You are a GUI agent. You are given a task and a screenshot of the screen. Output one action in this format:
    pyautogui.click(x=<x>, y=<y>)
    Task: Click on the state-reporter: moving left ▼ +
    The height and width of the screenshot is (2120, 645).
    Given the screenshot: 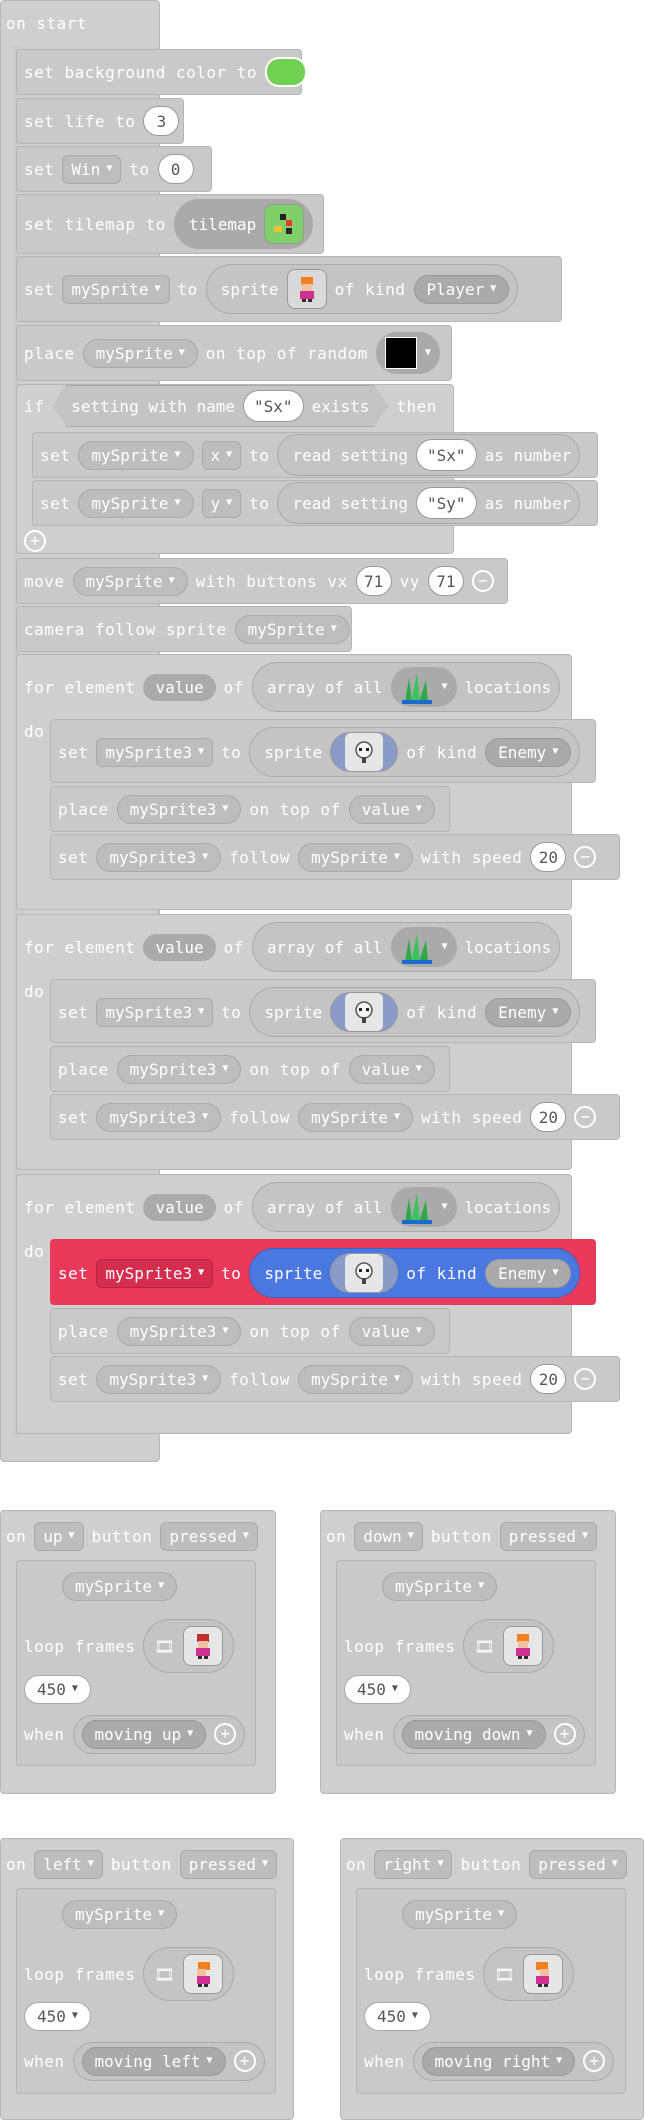 What is the action you would take?
    pyautogui.click(x=168, y=2061)
    